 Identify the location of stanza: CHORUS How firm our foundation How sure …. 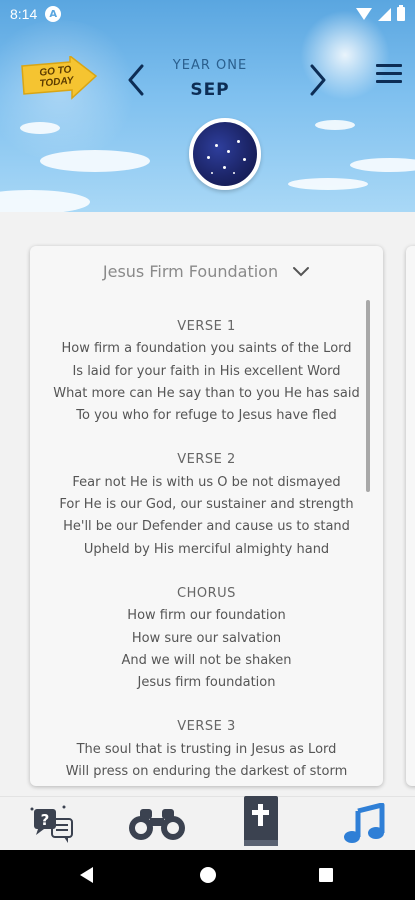
(206, 638).